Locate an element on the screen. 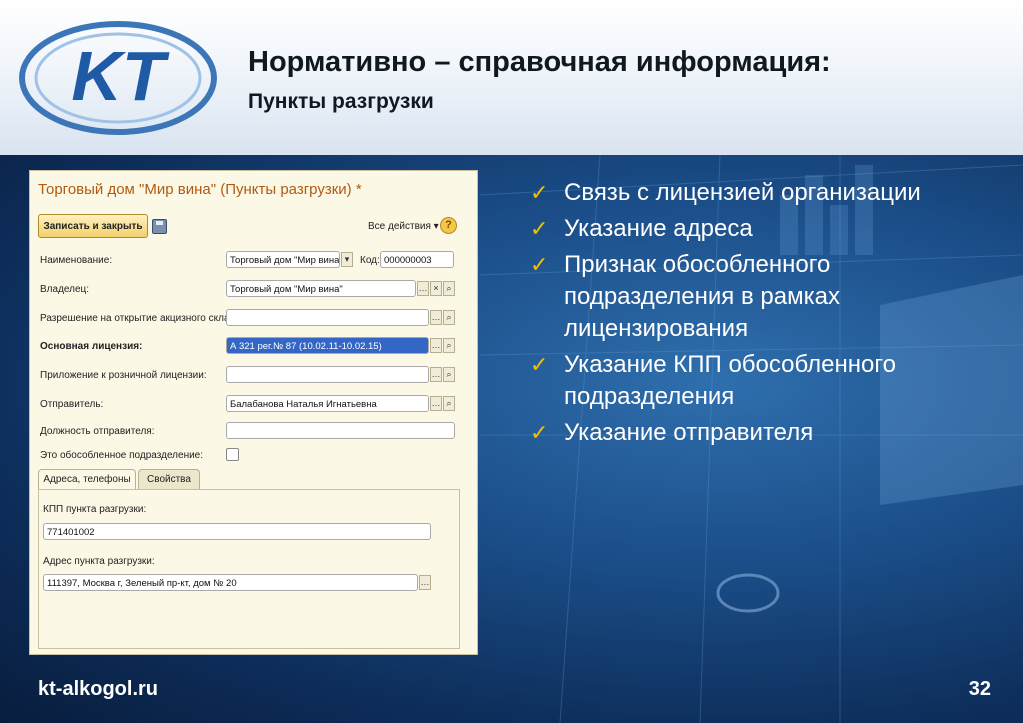 The height and width of the screenshot is (723, 1023). main-license-field: А 321 рег.№ 87 (10.02.11-10.02.15) is located at coordinates (327, 345).